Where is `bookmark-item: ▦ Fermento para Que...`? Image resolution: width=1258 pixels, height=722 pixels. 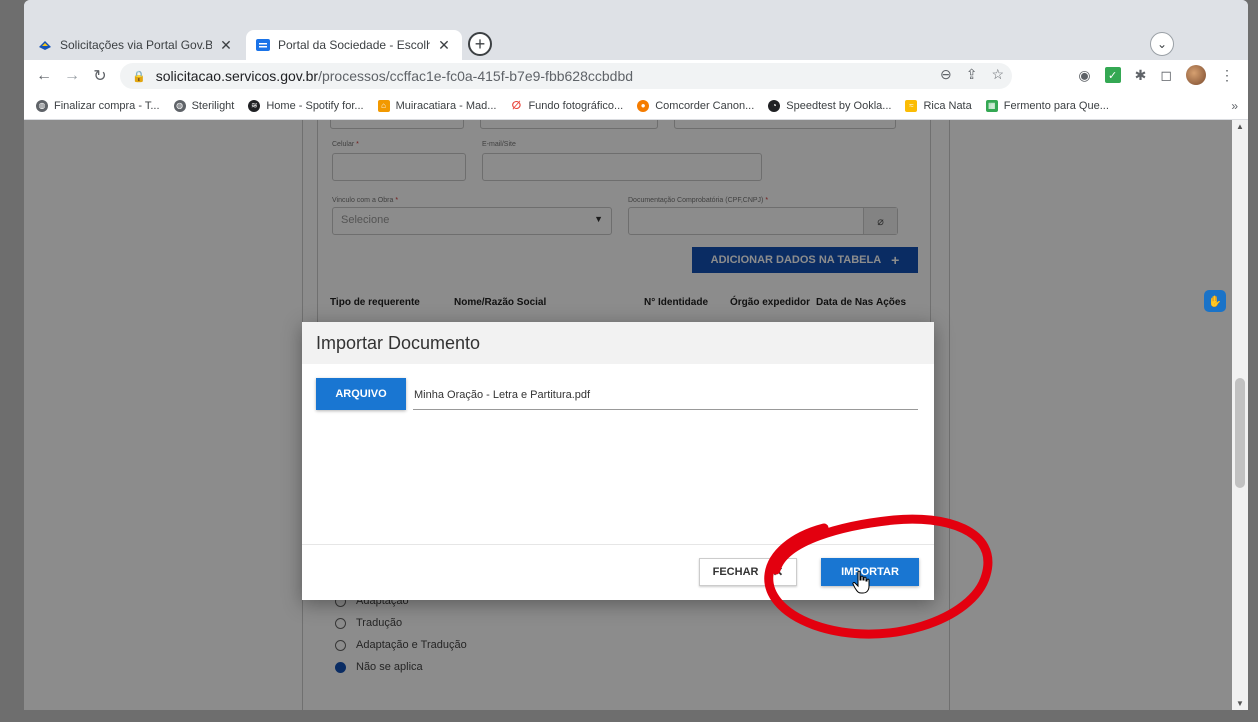
bookmark-item: ▦ Fermento para Que... is located at coordinates (1047, 105).